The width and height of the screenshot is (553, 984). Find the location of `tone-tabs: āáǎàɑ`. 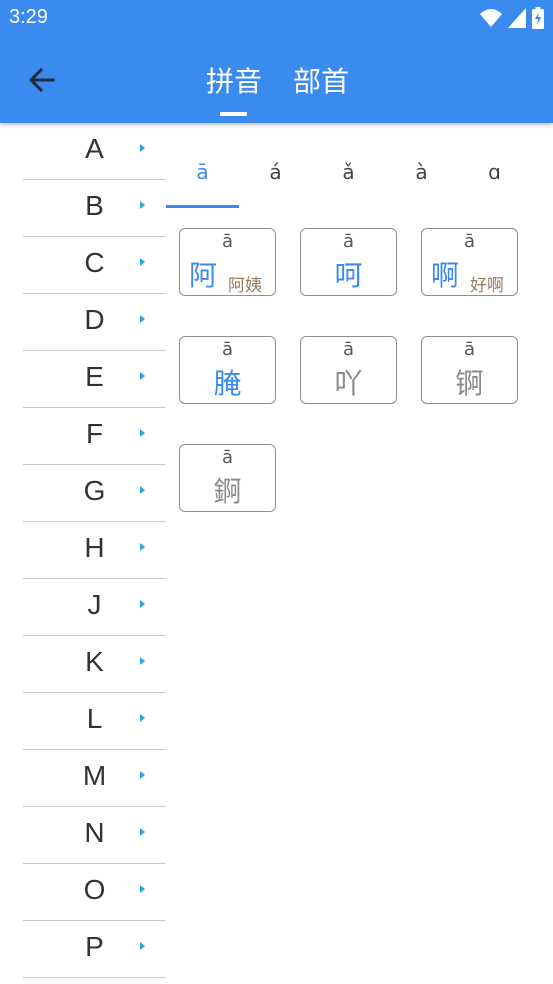

tone-tabs: āáǎàɑ is located at coordinates (359, 180).